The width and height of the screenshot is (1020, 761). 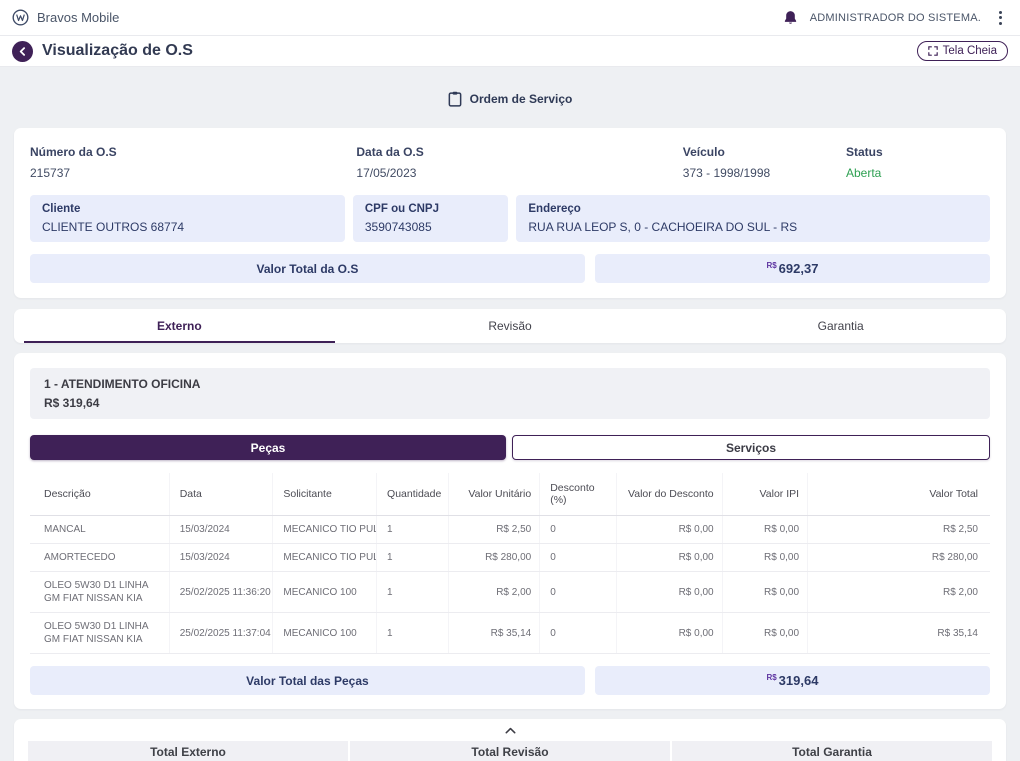 I want to click on cliente-box: Cliente CLIENTE OUTROS 68774, so click(x=187, y=218).